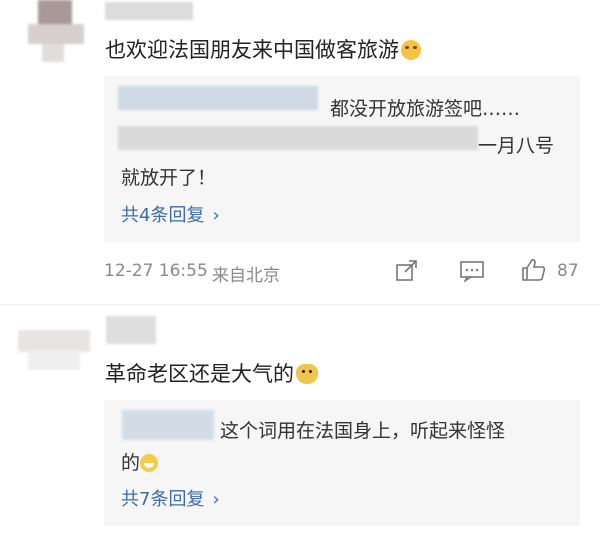 This screenshot has height=535, width=600. Describe the element at coordinates (300, 304) in the screenshot. I see `divider` at that location.